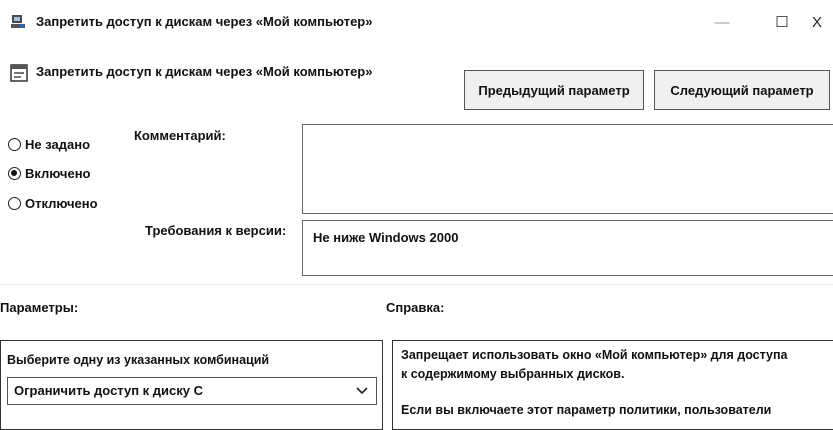 The height and width of the screenshot is (430, 833). Describe the element at coordinates (822, 23) in the screenshot. I see `close-button: X` at that location.